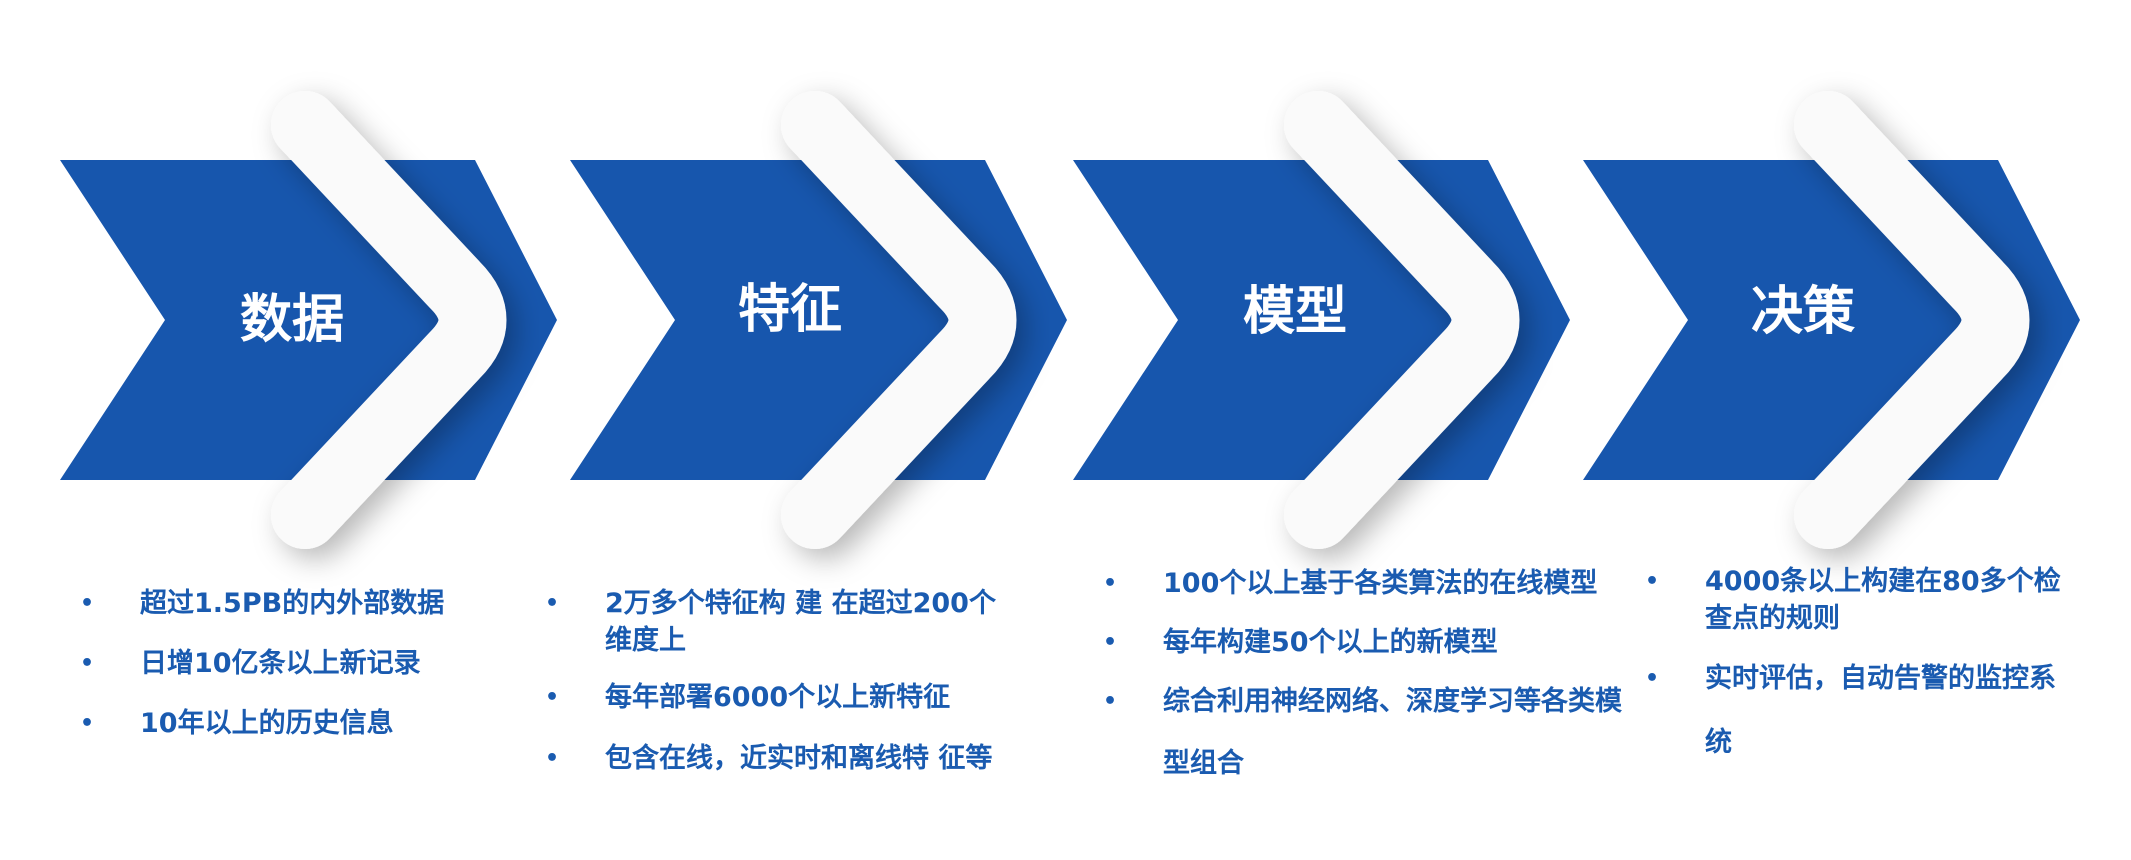  Describe the element at coordinates (780, 622) in the screenshot. I see `list-item: 2万多个特征构 建 在超过200个维度上` at that location.